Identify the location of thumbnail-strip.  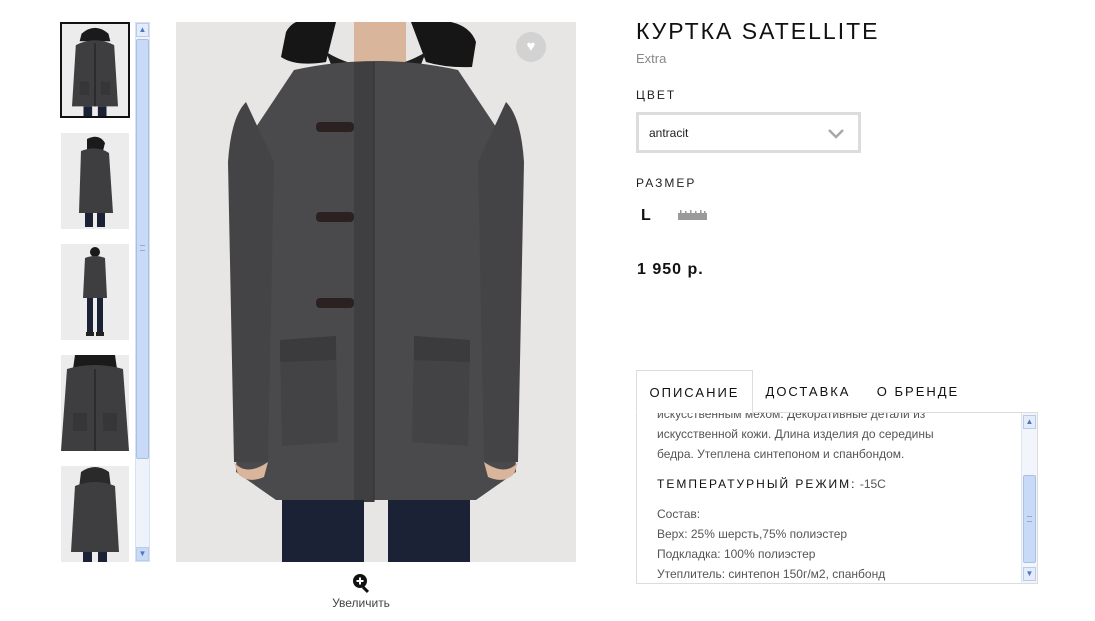
(96, 292).